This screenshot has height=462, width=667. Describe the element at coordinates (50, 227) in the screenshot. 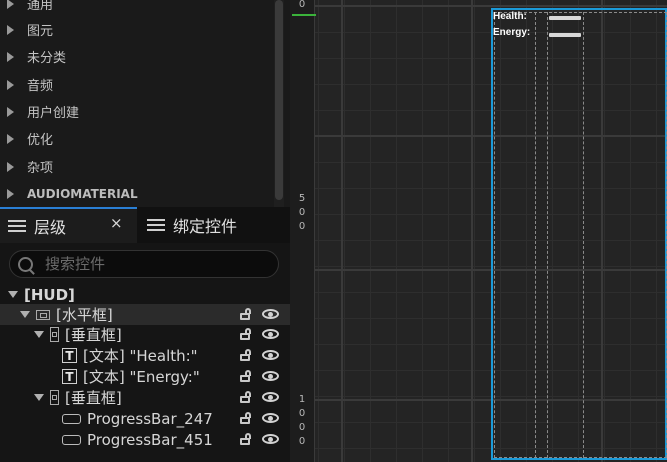

I see `tab-hierarchy-label: 层级` at that location.